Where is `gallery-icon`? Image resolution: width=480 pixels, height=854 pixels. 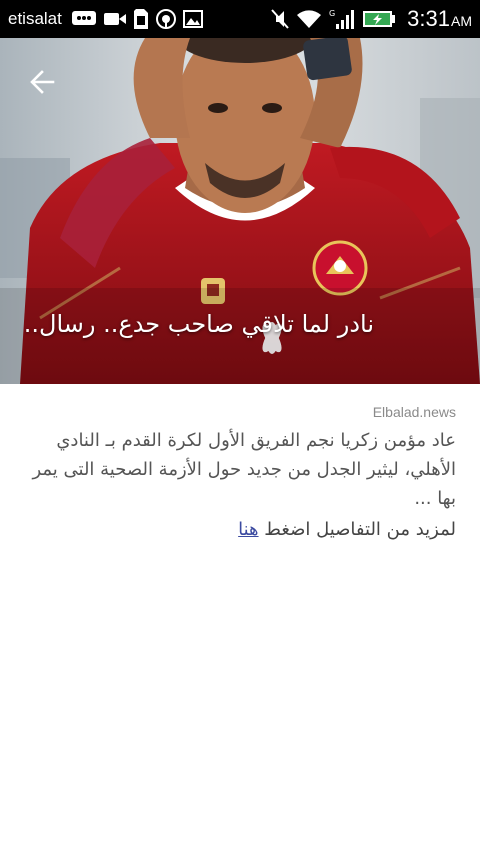
gallery-icon is located at coordinates (192, 19).